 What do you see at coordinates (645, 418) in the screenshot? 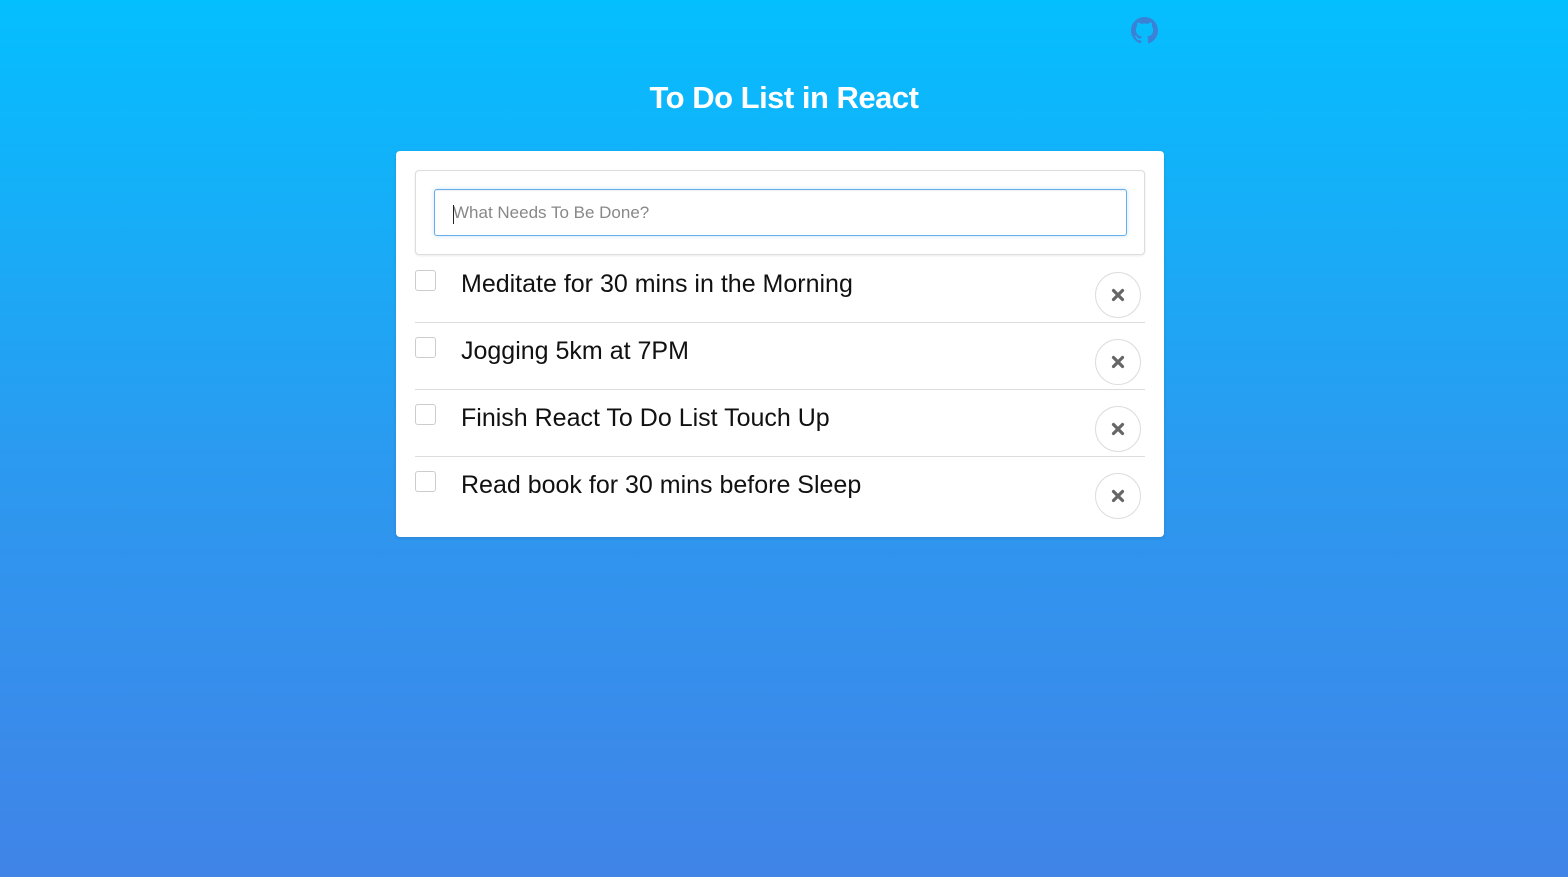
I see `todo-text: Finish React To Do List Touch Up` at bounding box center [645, 418].